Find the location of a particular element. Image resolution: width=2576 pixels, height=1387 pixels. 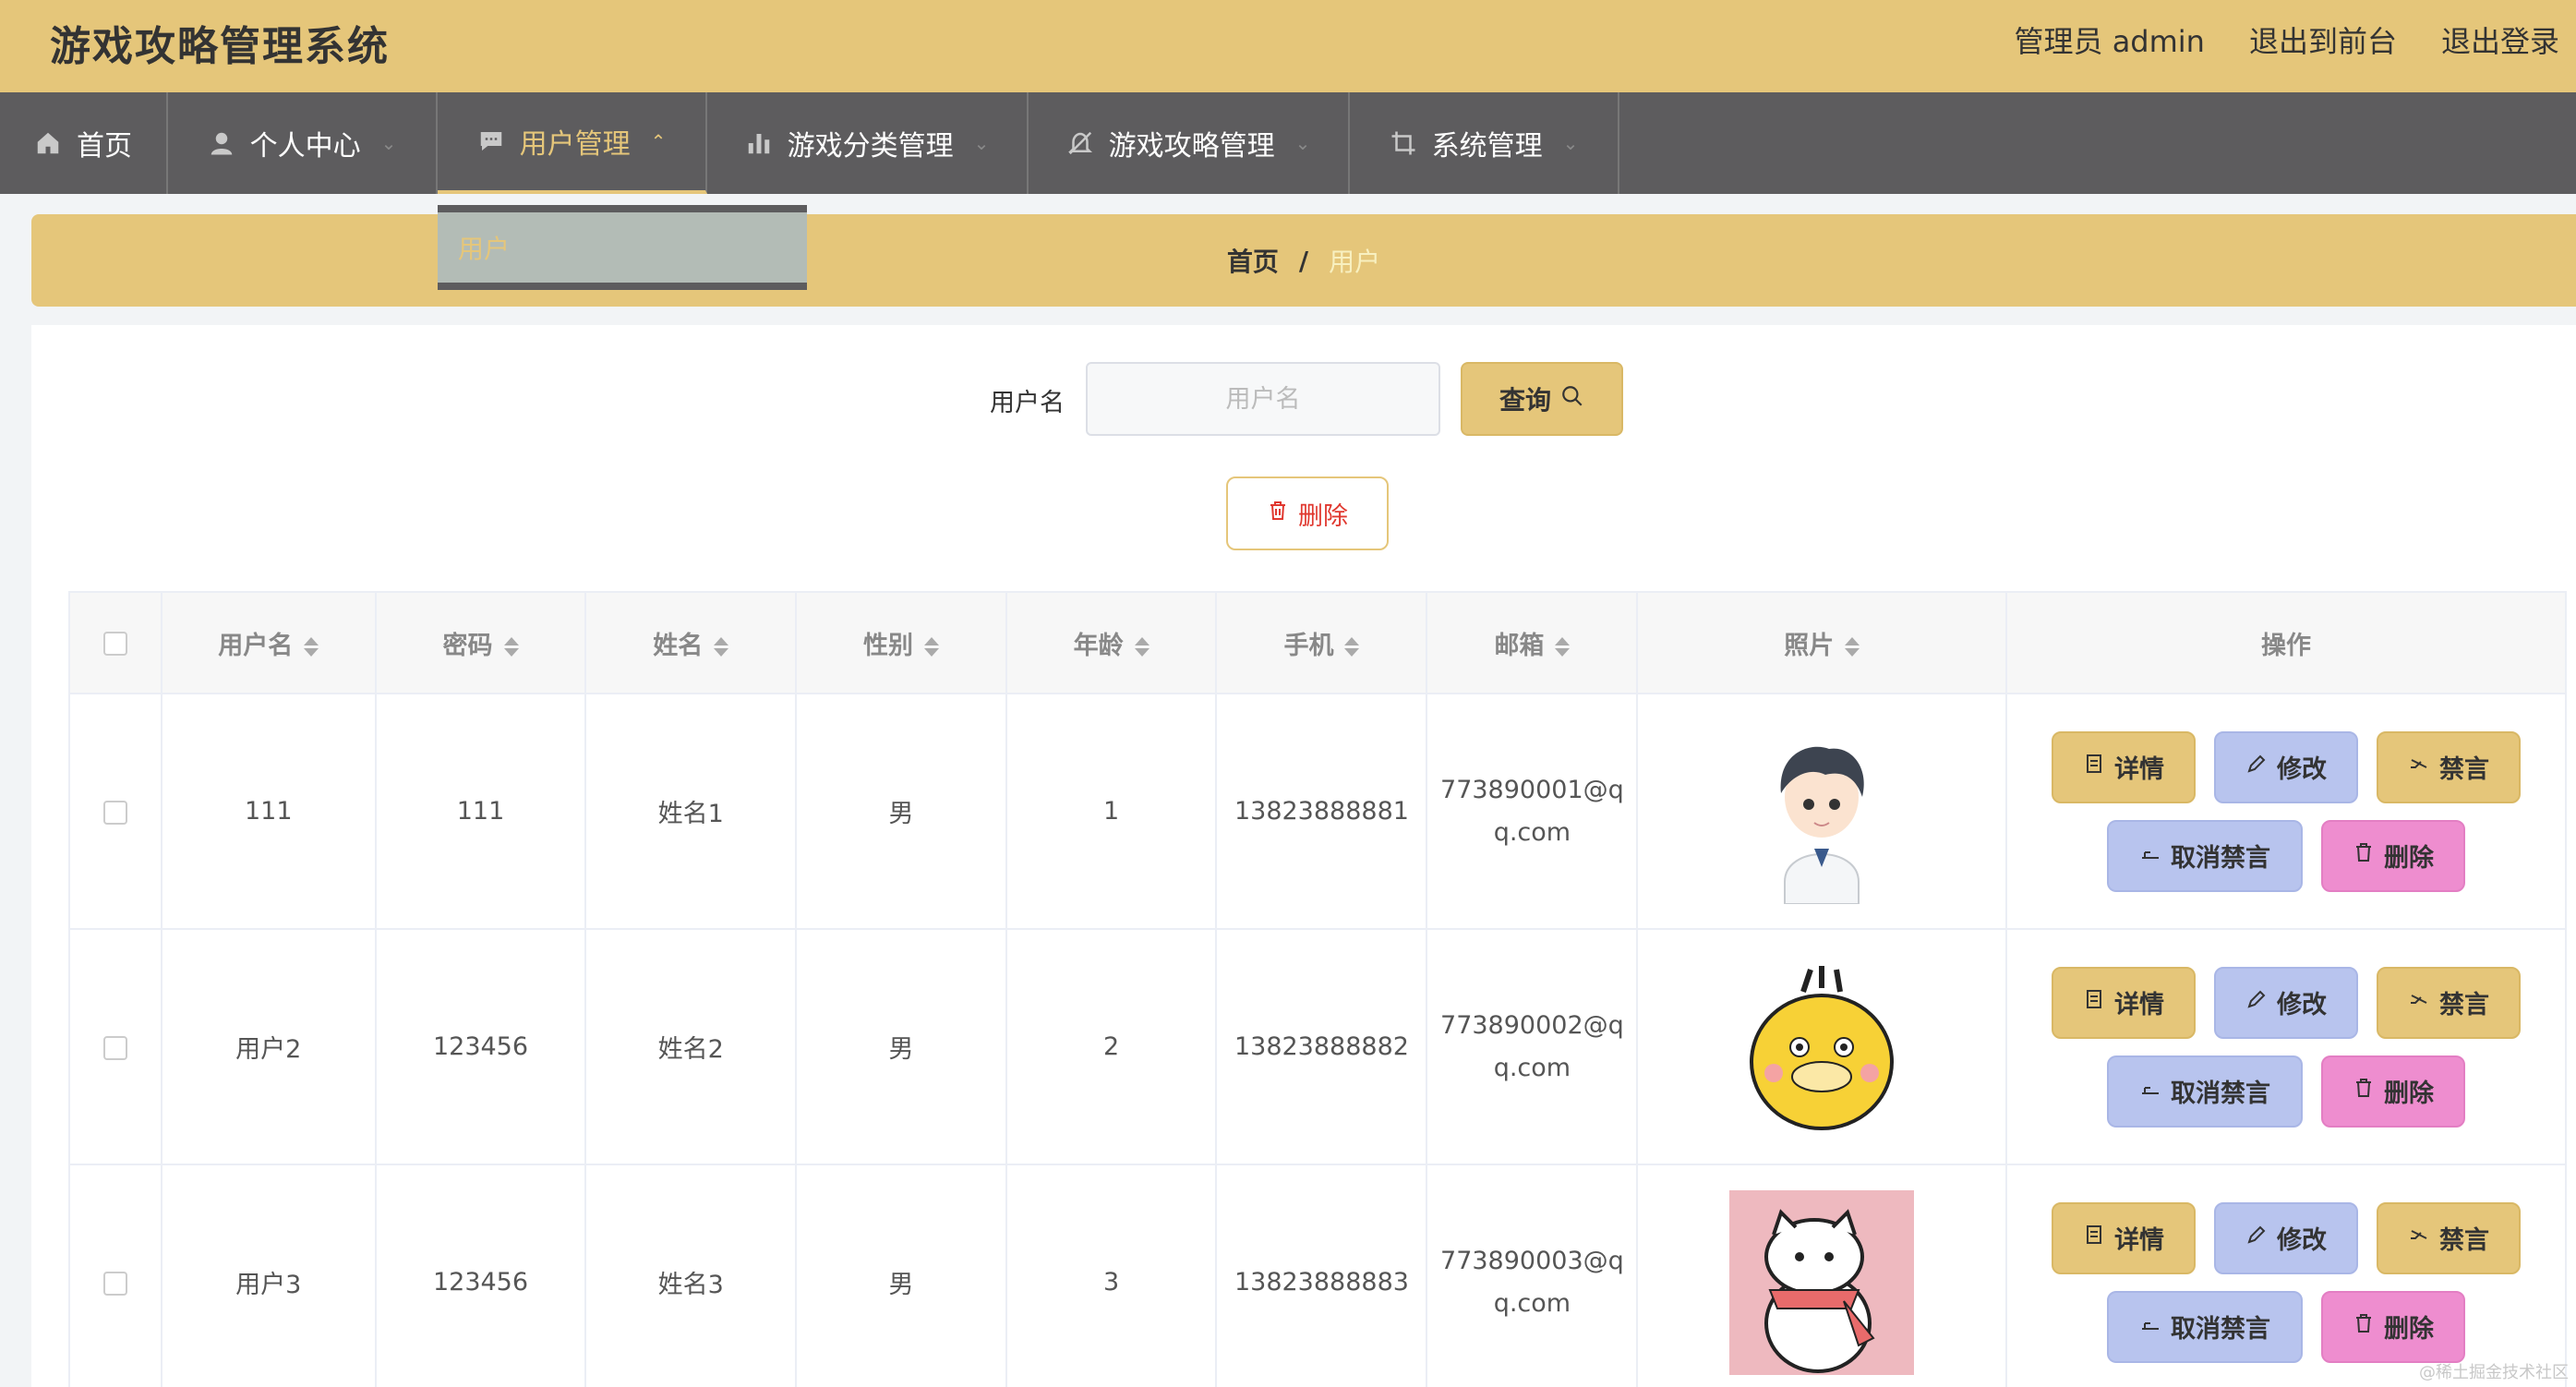

nav-label-game-category: 游戏分类管理 is located at coordinates (870, 146).